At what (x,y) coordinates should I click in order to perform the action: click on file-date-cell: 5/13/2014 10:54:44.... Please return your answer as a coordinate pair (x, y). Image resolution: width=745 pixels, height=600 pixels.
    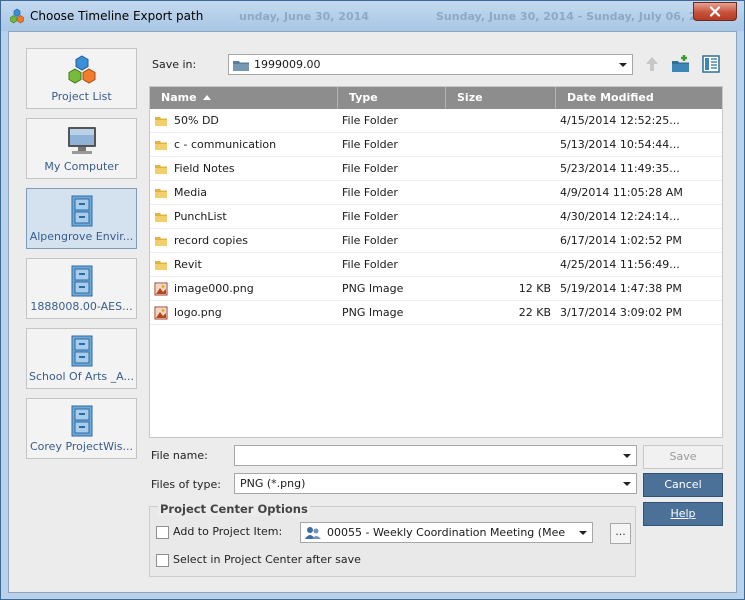
    Looking at the image, I should click on (620, 144).